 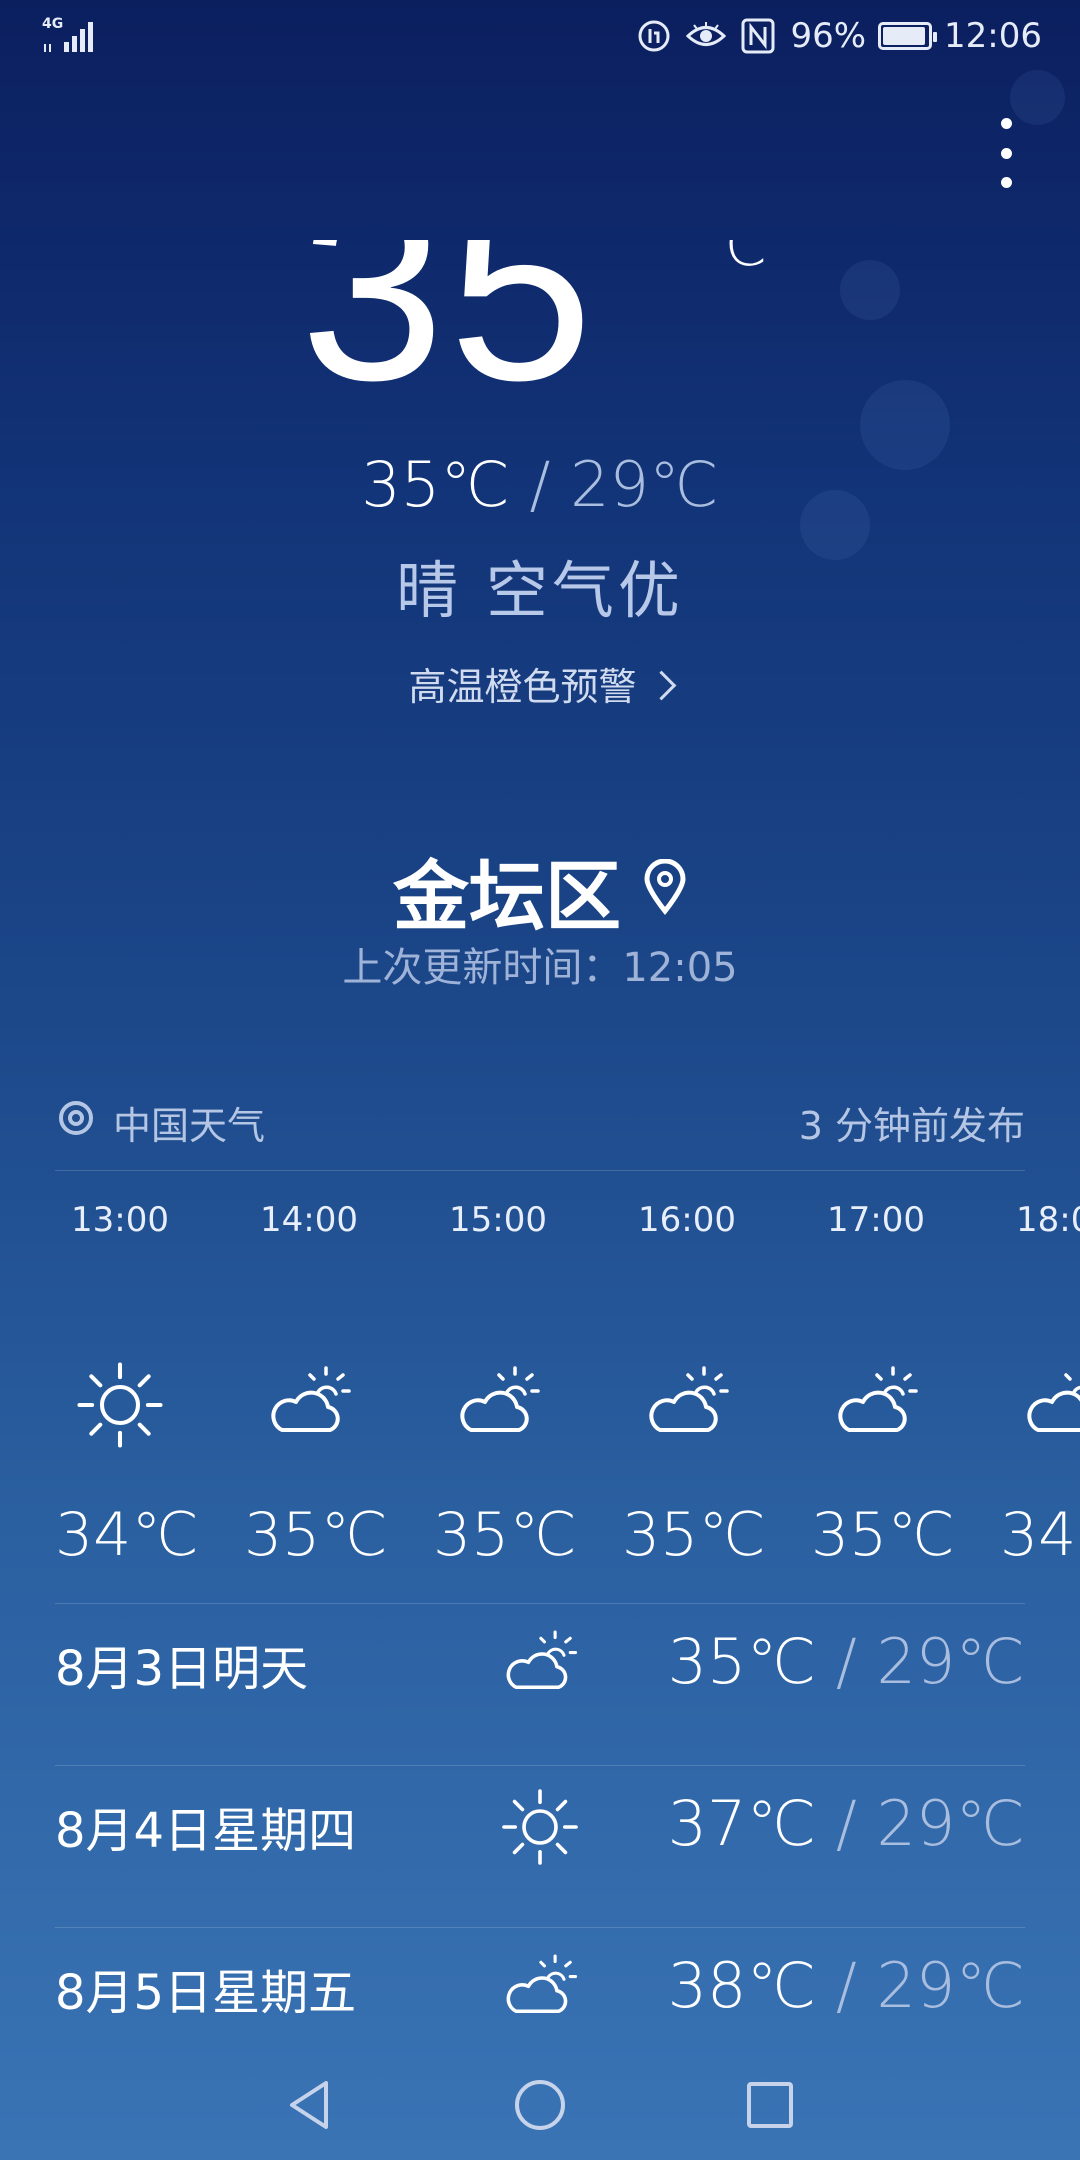 I want to click on signal-icon: 4G, so click(x=70, y=36).